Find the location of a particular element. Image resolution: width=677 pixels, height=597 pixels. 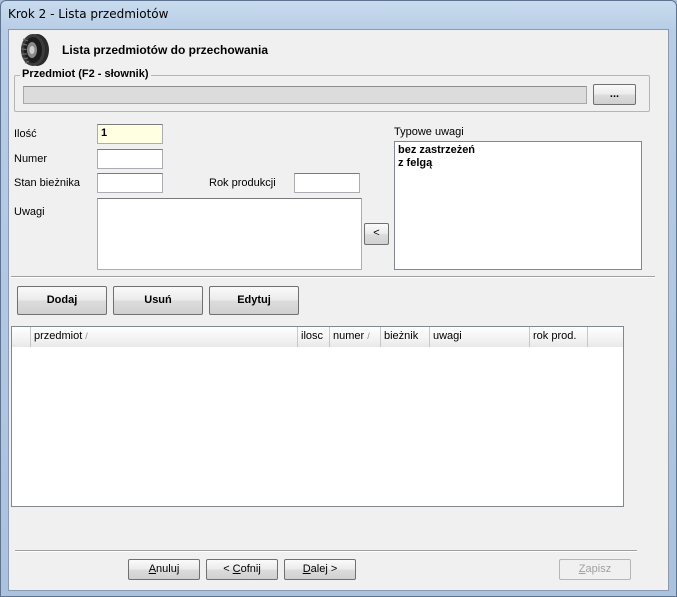

tread-label: Stan bieżnika is located at coordinates (47, 183).